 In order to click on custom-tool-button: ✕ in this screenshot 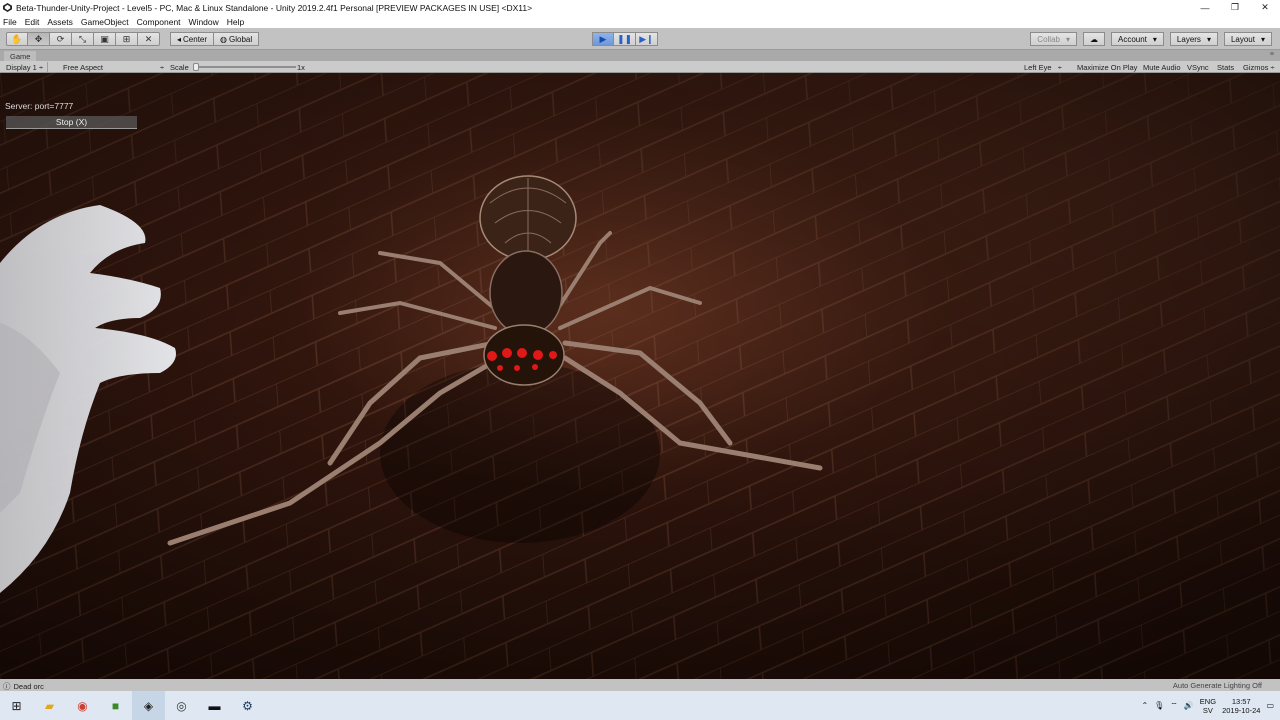, I will do `click(149, 39)`.